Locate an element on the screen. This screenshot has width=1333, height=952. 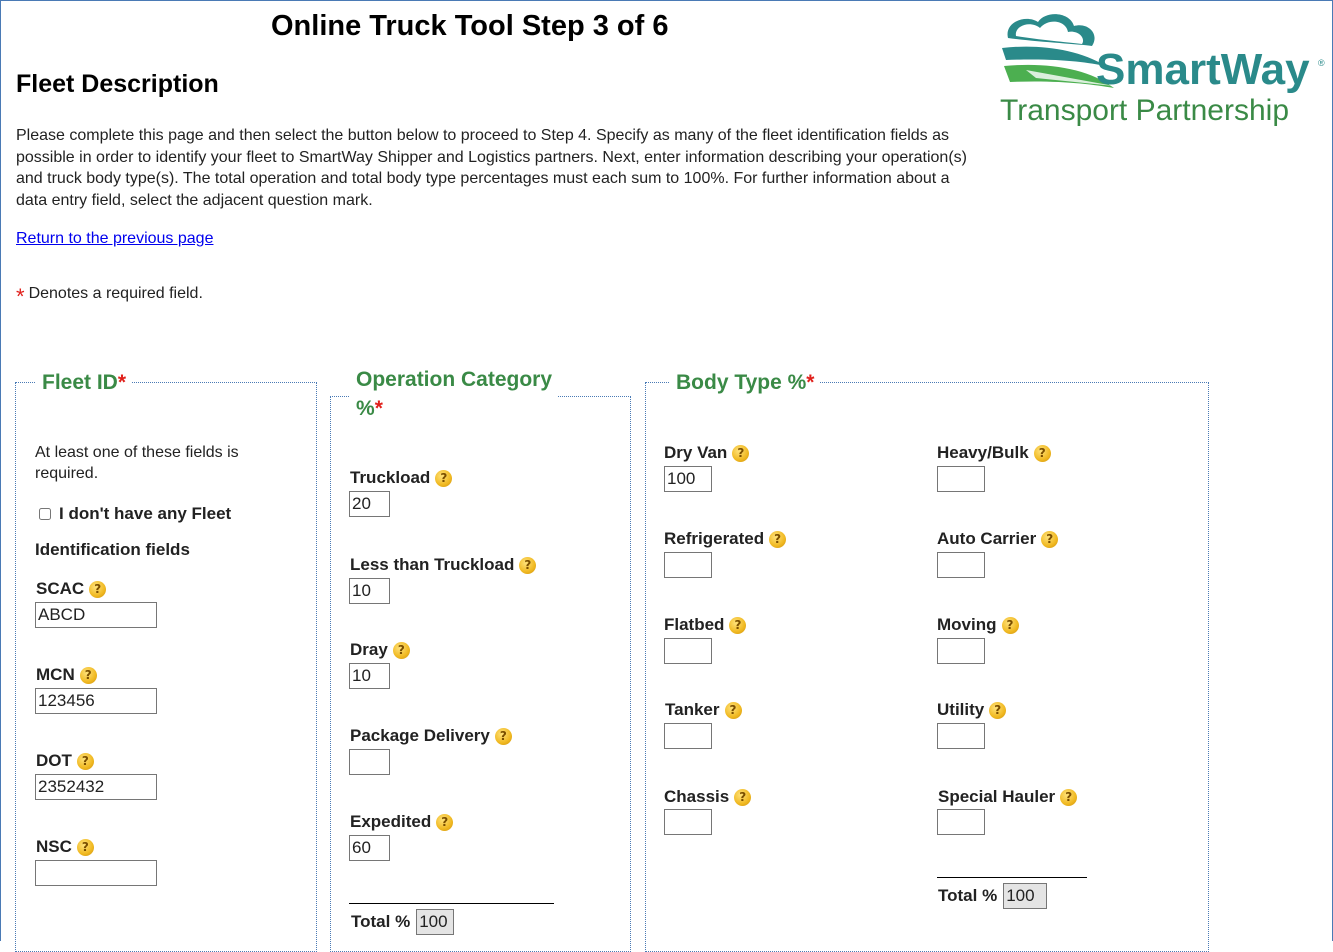
no-fleet-id-checkbox-row: I don't have any Fleet is located at coordinates (133, 514).